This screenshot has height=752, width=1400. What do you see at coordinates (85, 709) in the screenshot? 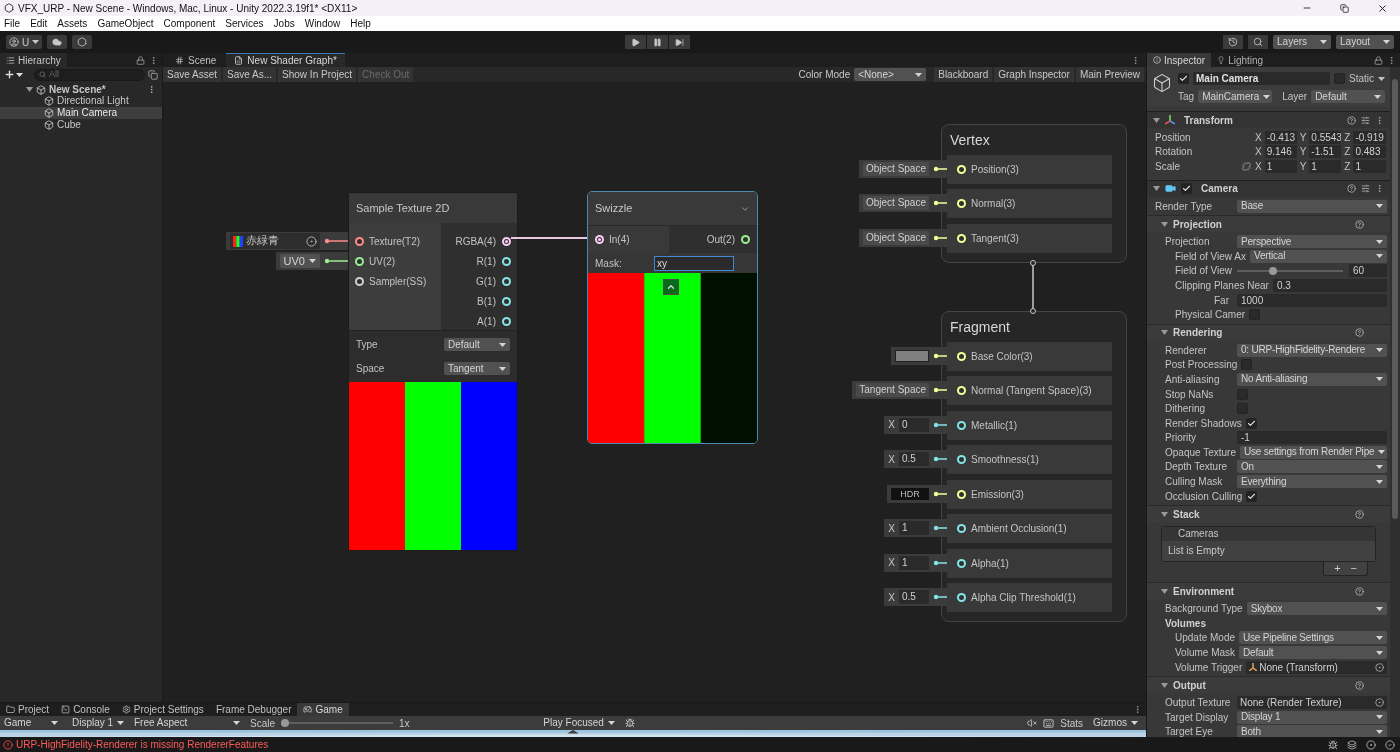
I see `panel-tab: Console` at bounding box center [85, 709].